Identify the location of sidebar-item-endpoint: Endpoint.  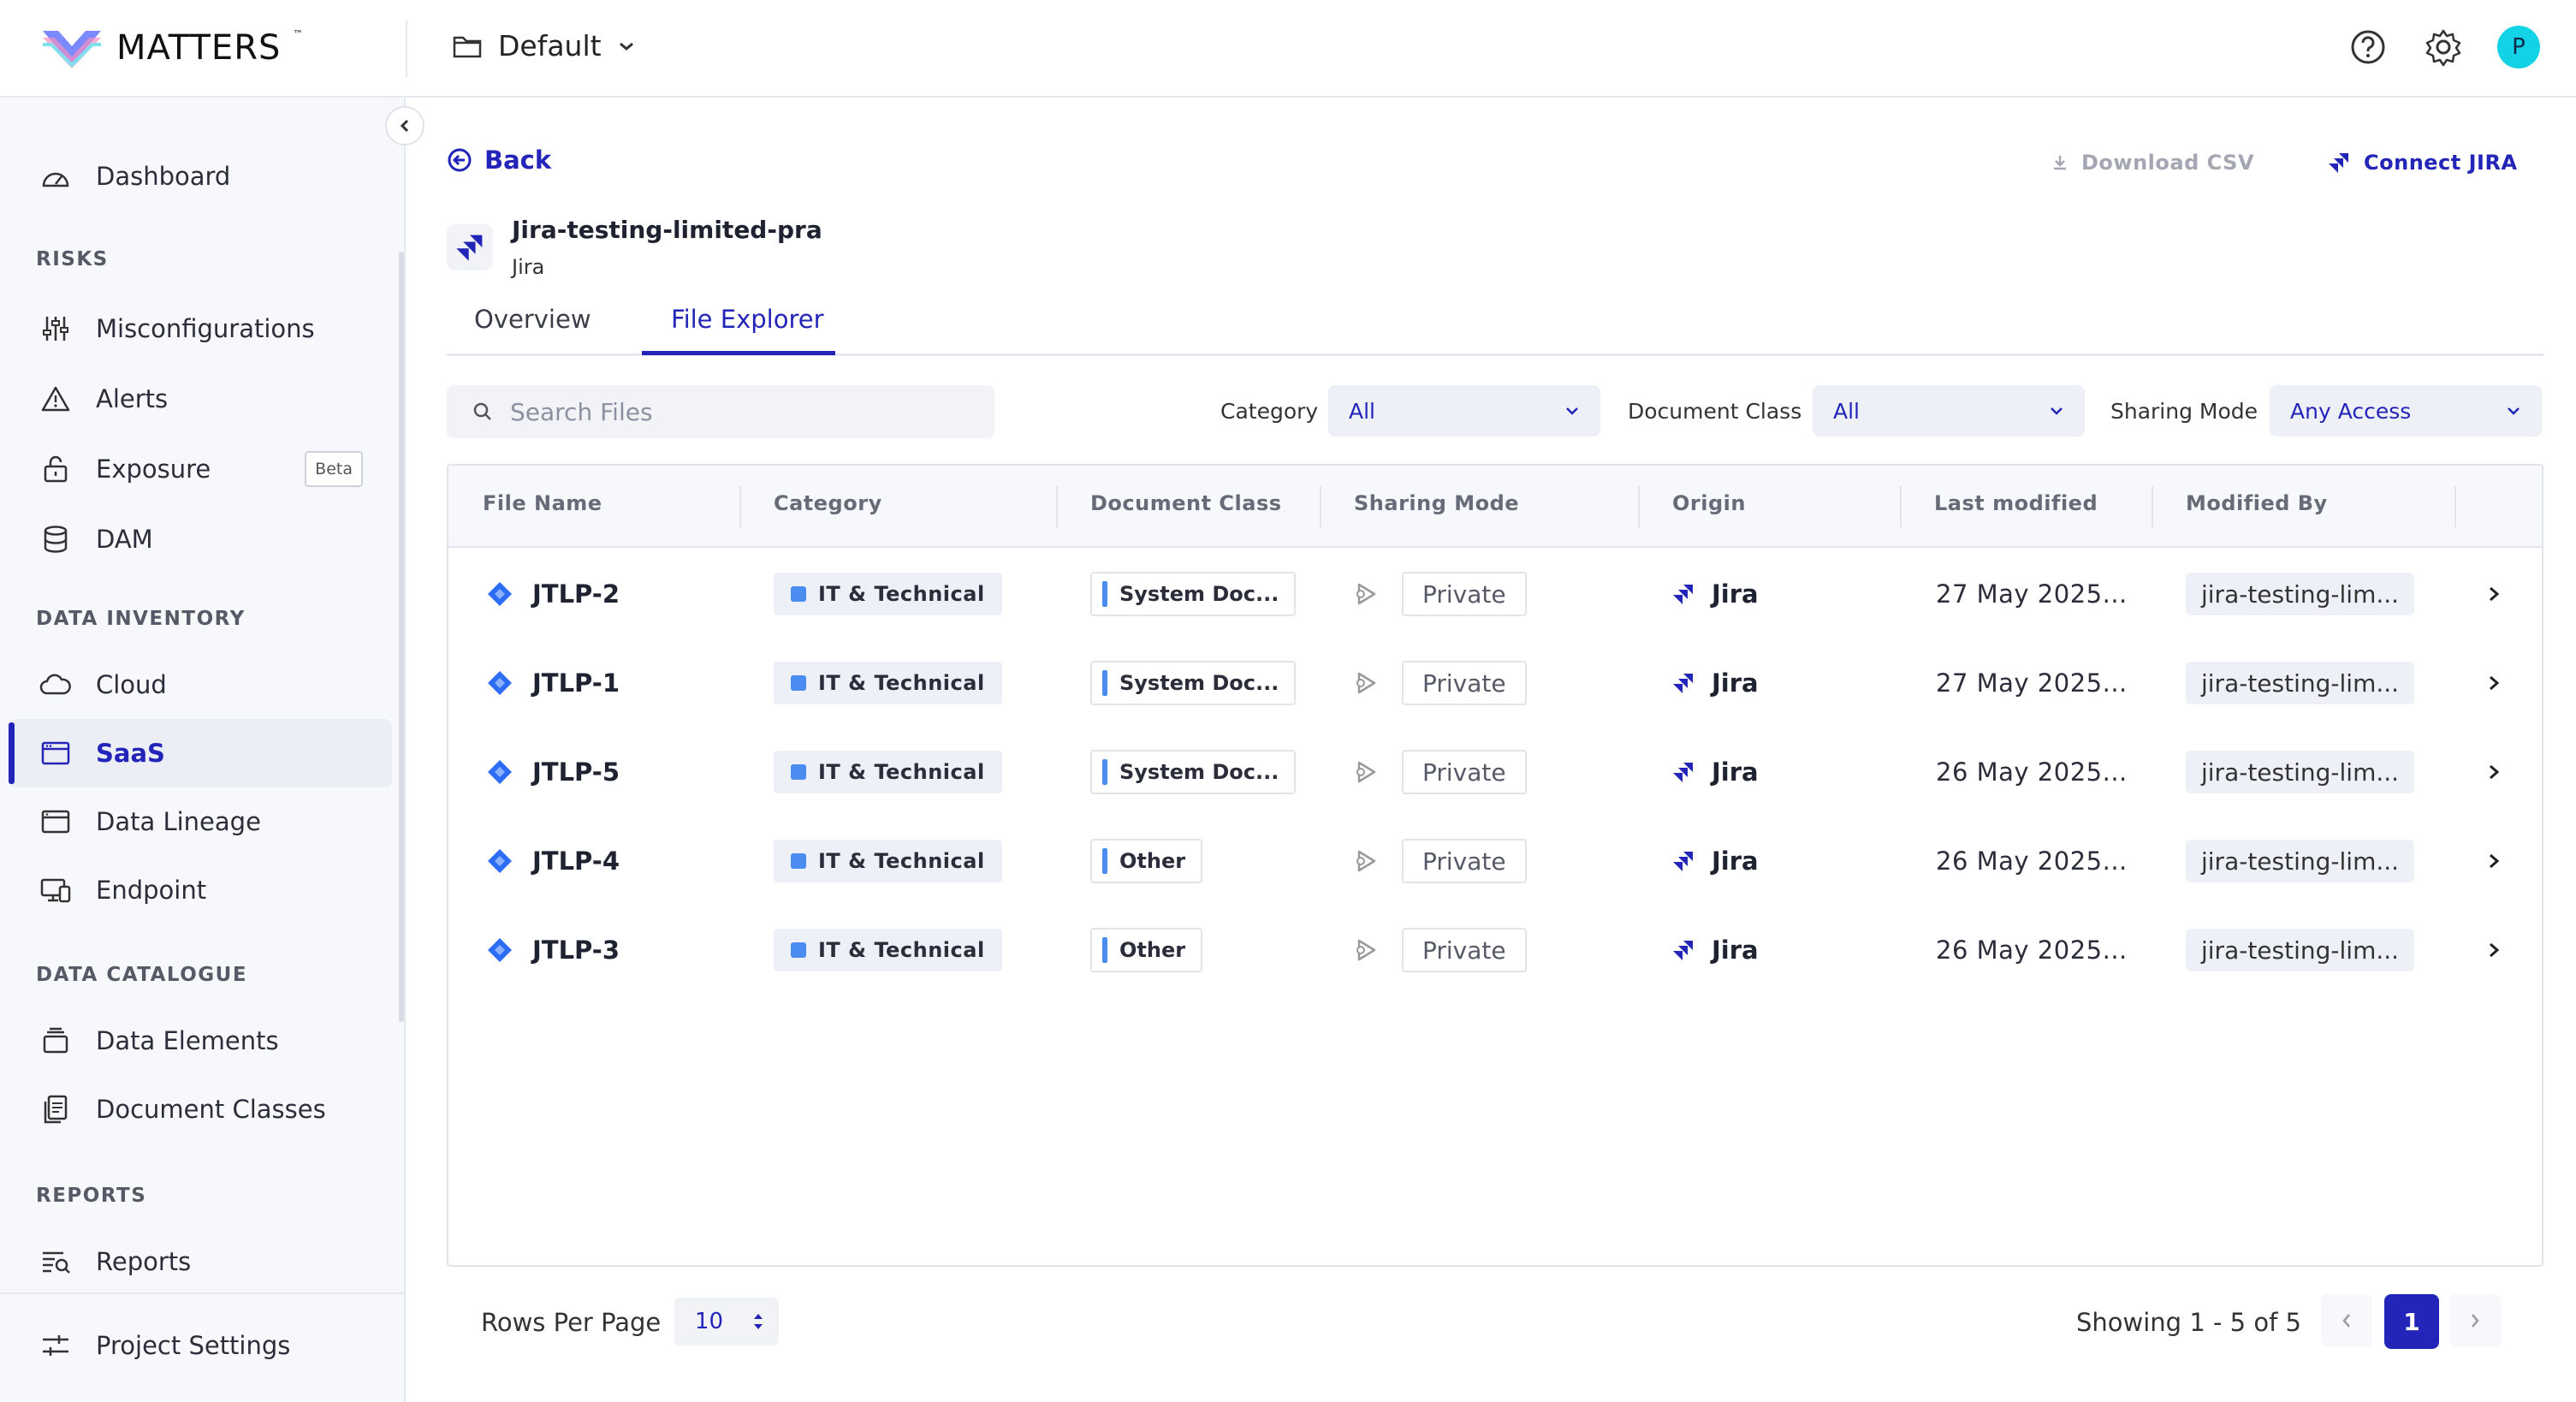
(200, 890).